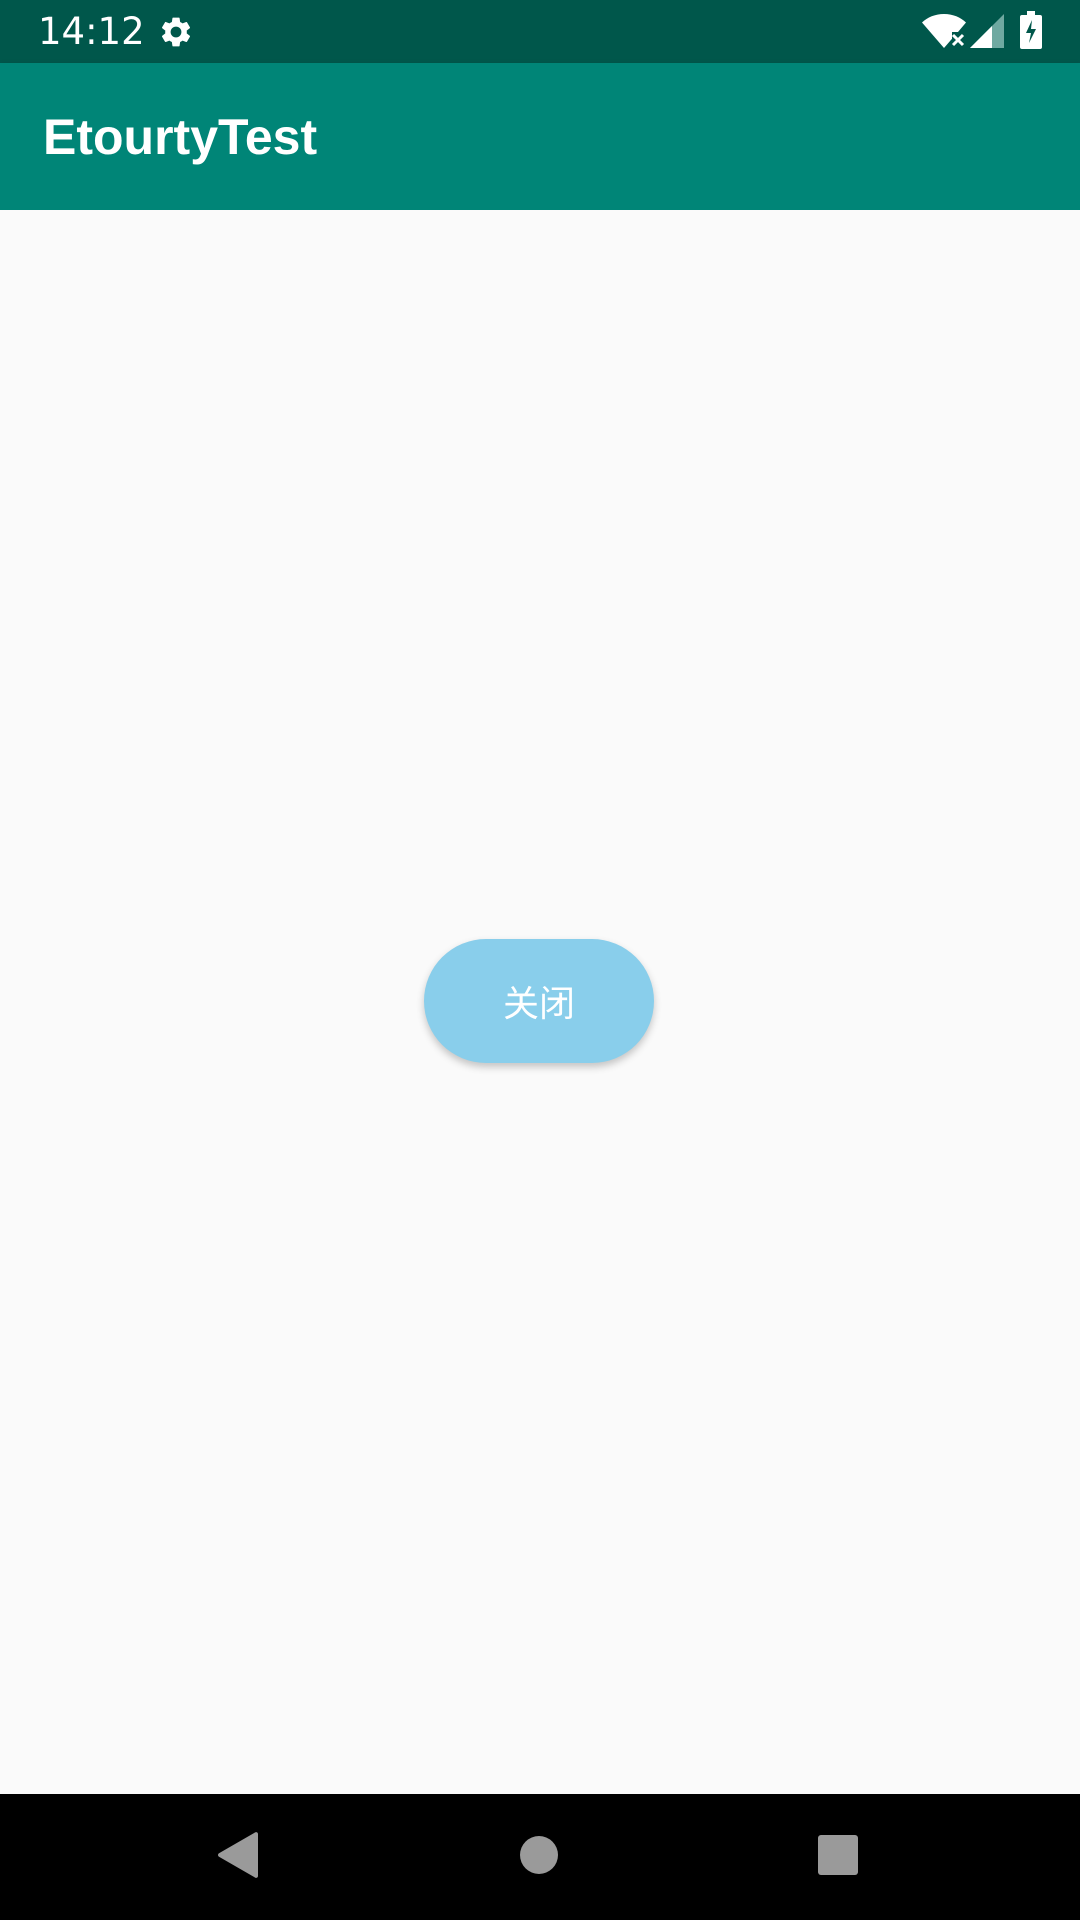 The image size is (1080, 1920). I want to click on app-title: EtourtyTest, so click(180, 137).